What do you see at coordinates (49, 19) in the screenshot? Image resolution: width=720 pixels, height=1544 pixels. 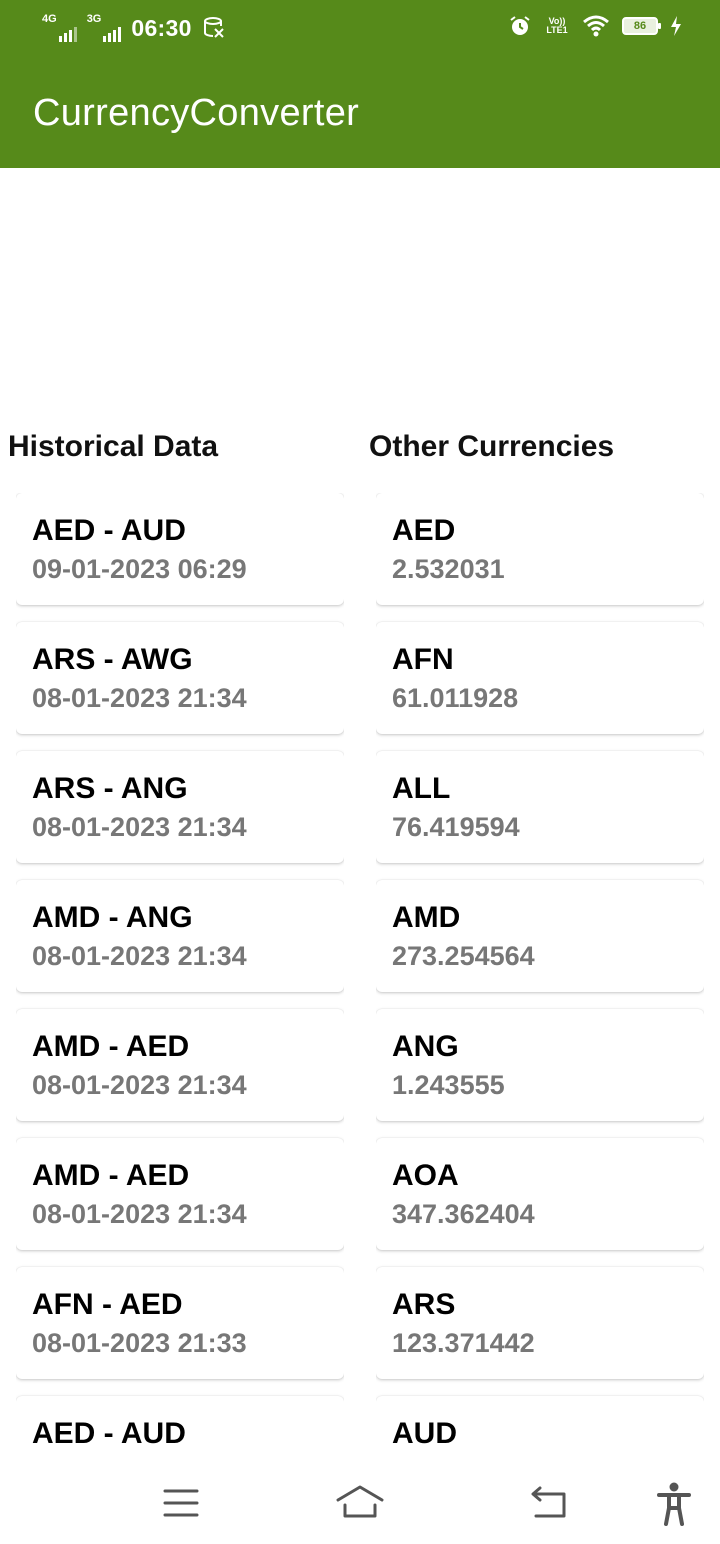 I see `network-type-label: 4G` at bounding box center [49, 19].